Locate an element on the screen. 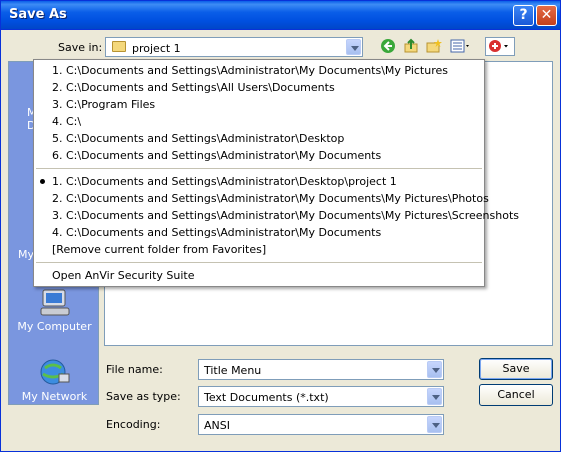 The height and width of the screenshot is (452, 561). recent-folder-item: 3. C:\Program Files is located at coordinates (103, 104).